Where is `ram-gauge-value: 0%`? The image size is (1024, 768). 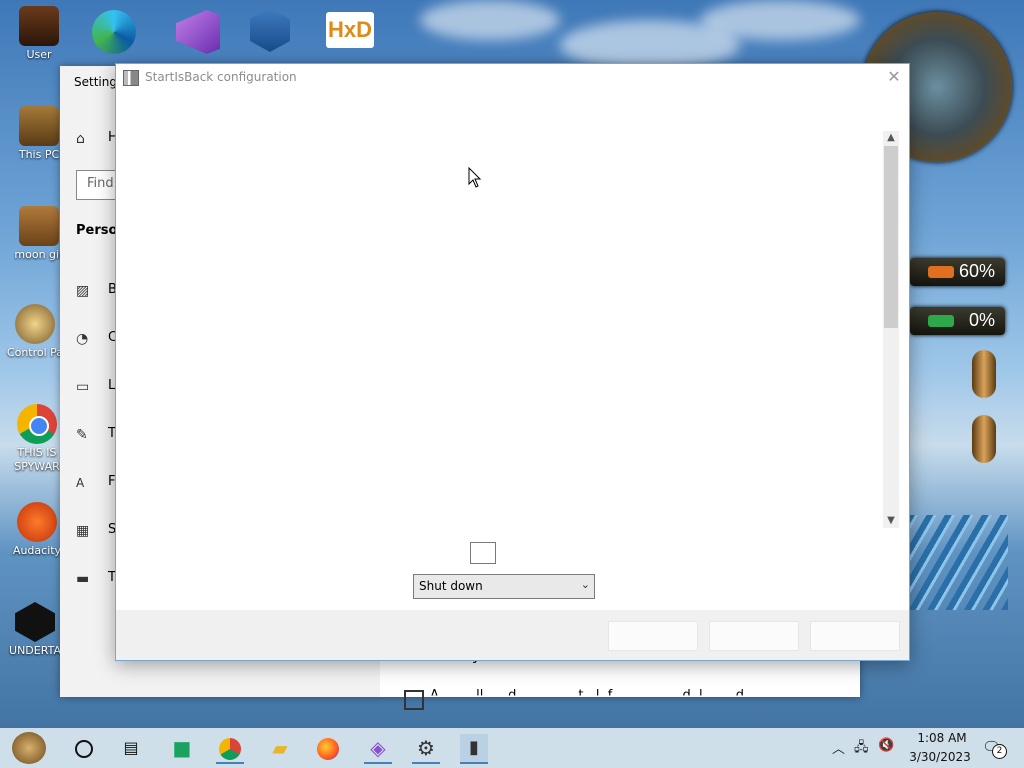
ram-gauge-value: 0% is located at coordinates (981, 320).